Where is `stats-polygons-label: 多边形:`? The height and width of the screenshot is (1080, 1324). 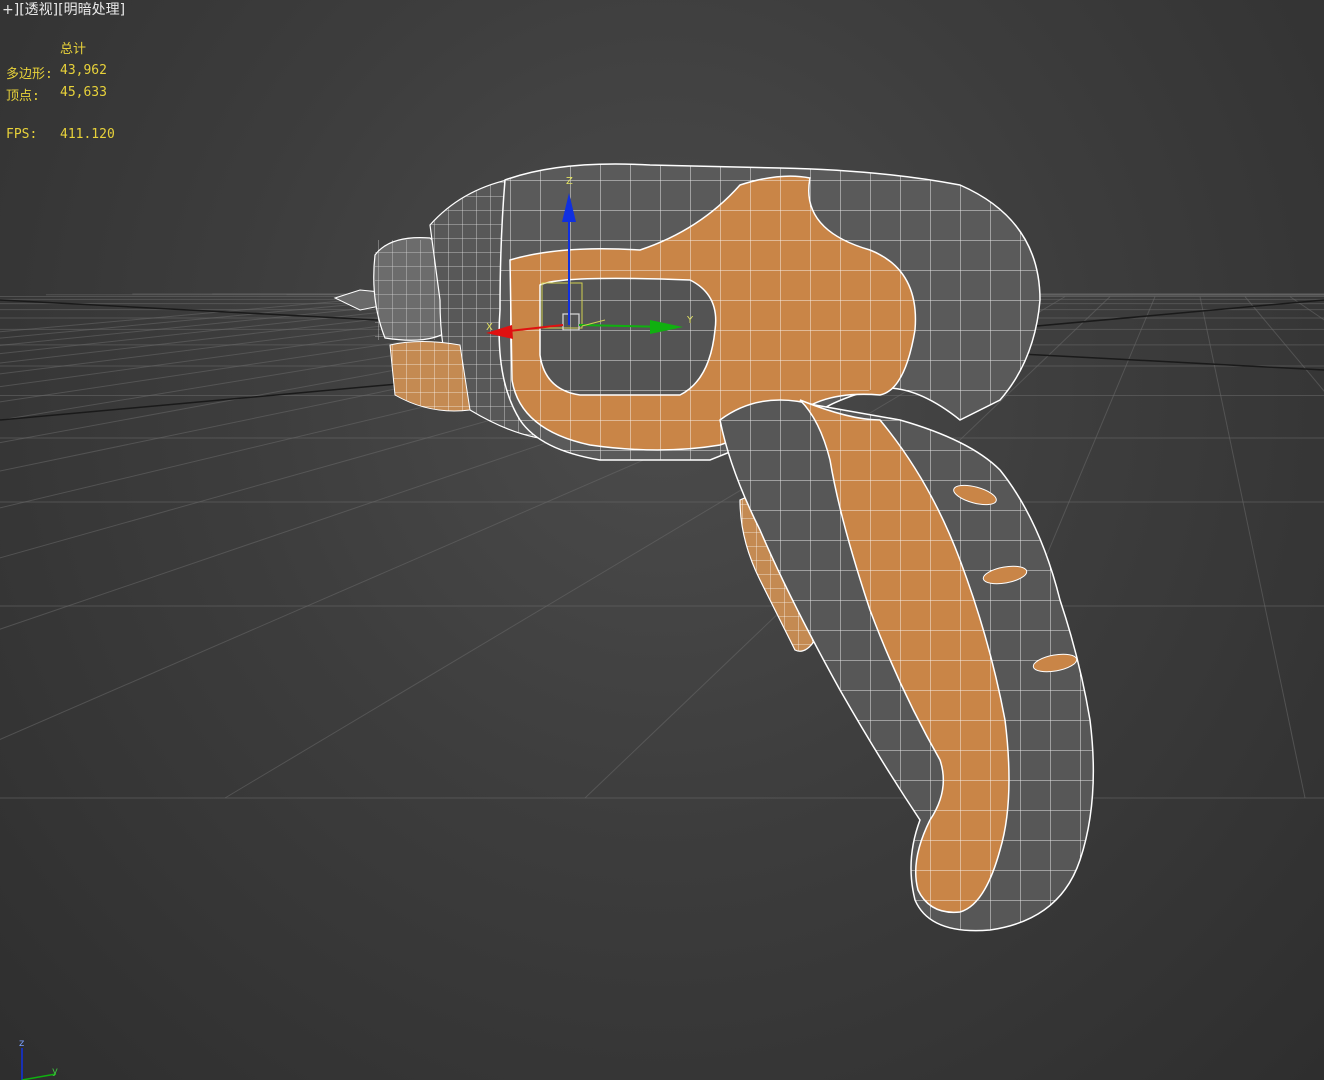
stats-polygons-label: 多边形: is located at coordinates (29, 74).